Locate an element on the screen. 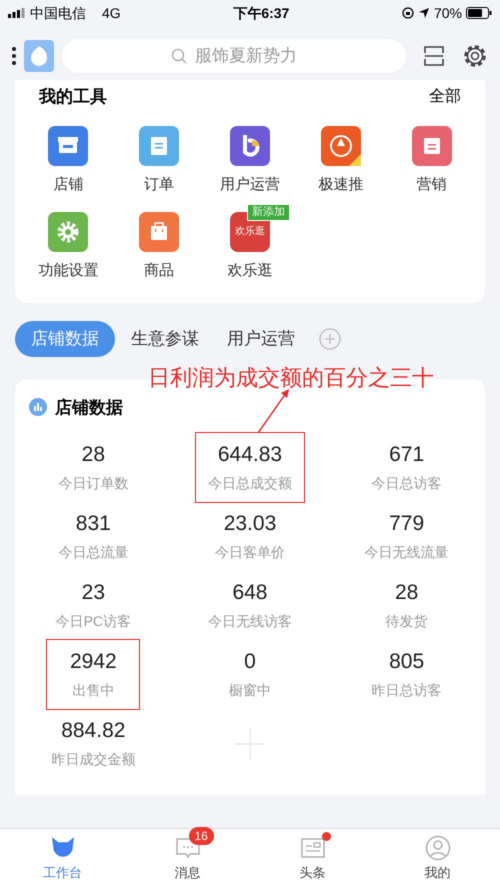 The height and width of the screenshot is (888, 500). tool-label: 欢乐逛 is located at coordinates (249, 271).